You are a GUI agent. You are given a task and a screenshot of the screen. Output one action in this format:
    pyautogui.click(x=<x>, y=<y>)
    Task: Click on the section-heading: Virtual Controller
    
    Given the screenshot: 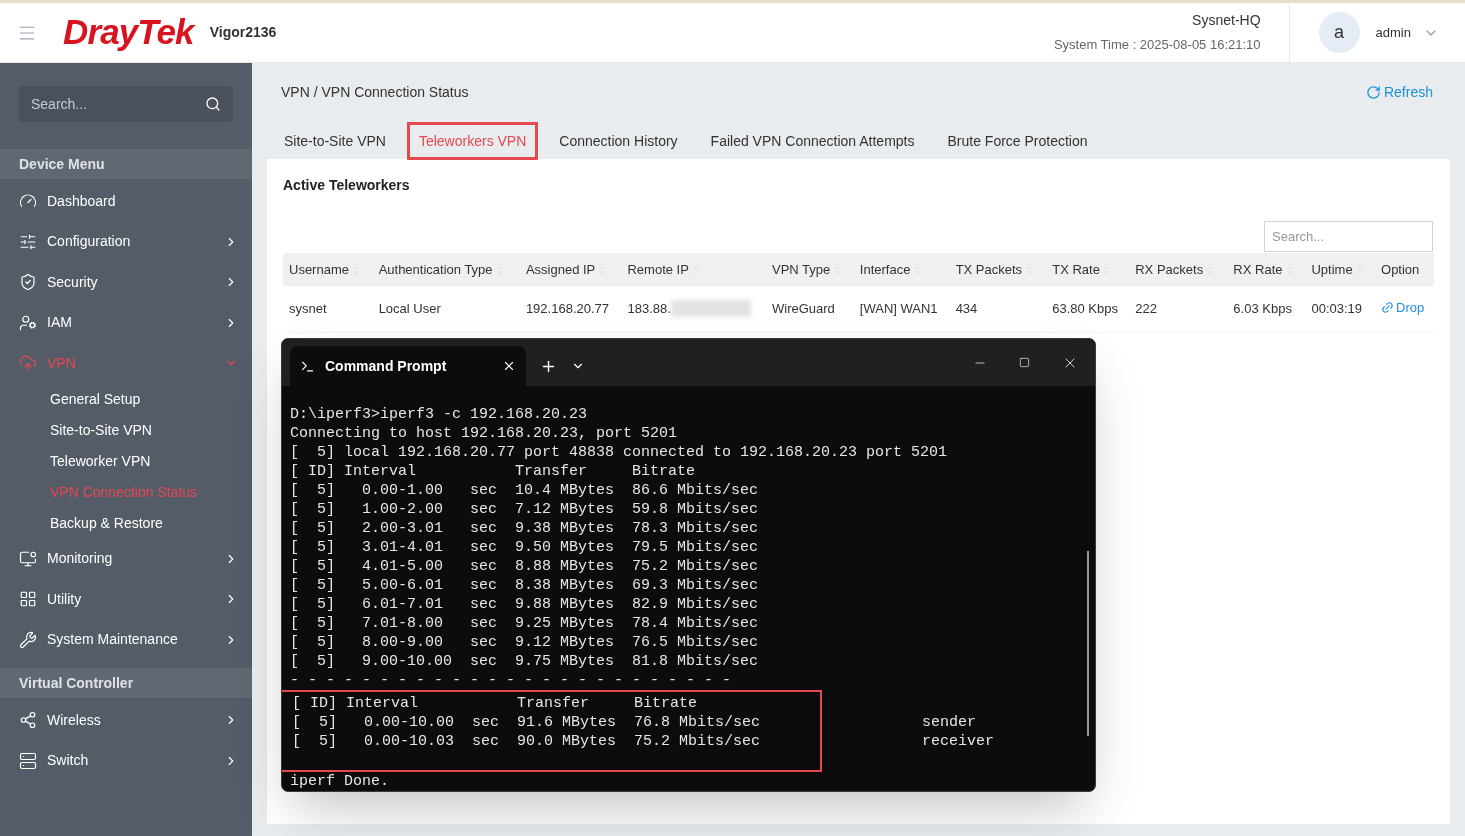 What is the action you would take?
    pyautogui.click(x=126, y=683)
    